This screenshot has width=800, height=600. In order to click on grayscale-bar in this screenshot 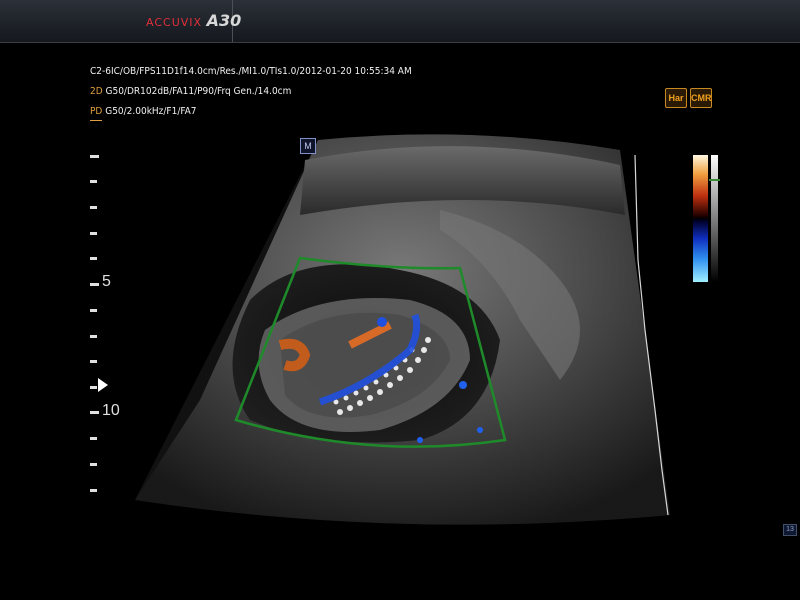, I will do `click(714, 218)`.